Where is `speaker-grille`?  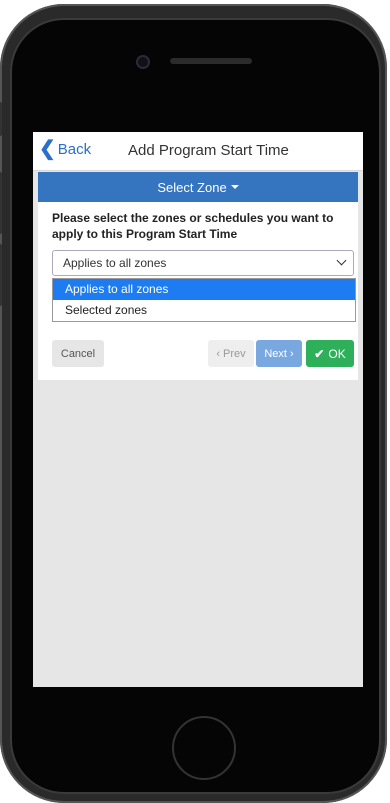 speaker-grille is located at coordinates (211, 61).